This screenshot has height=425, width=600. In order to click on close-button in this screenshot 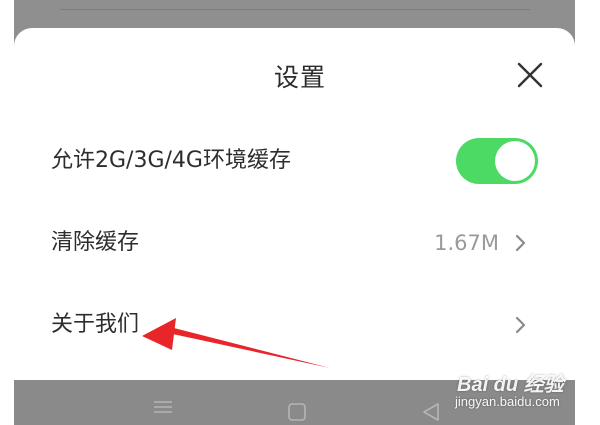, I will do `click(530, 75)`.